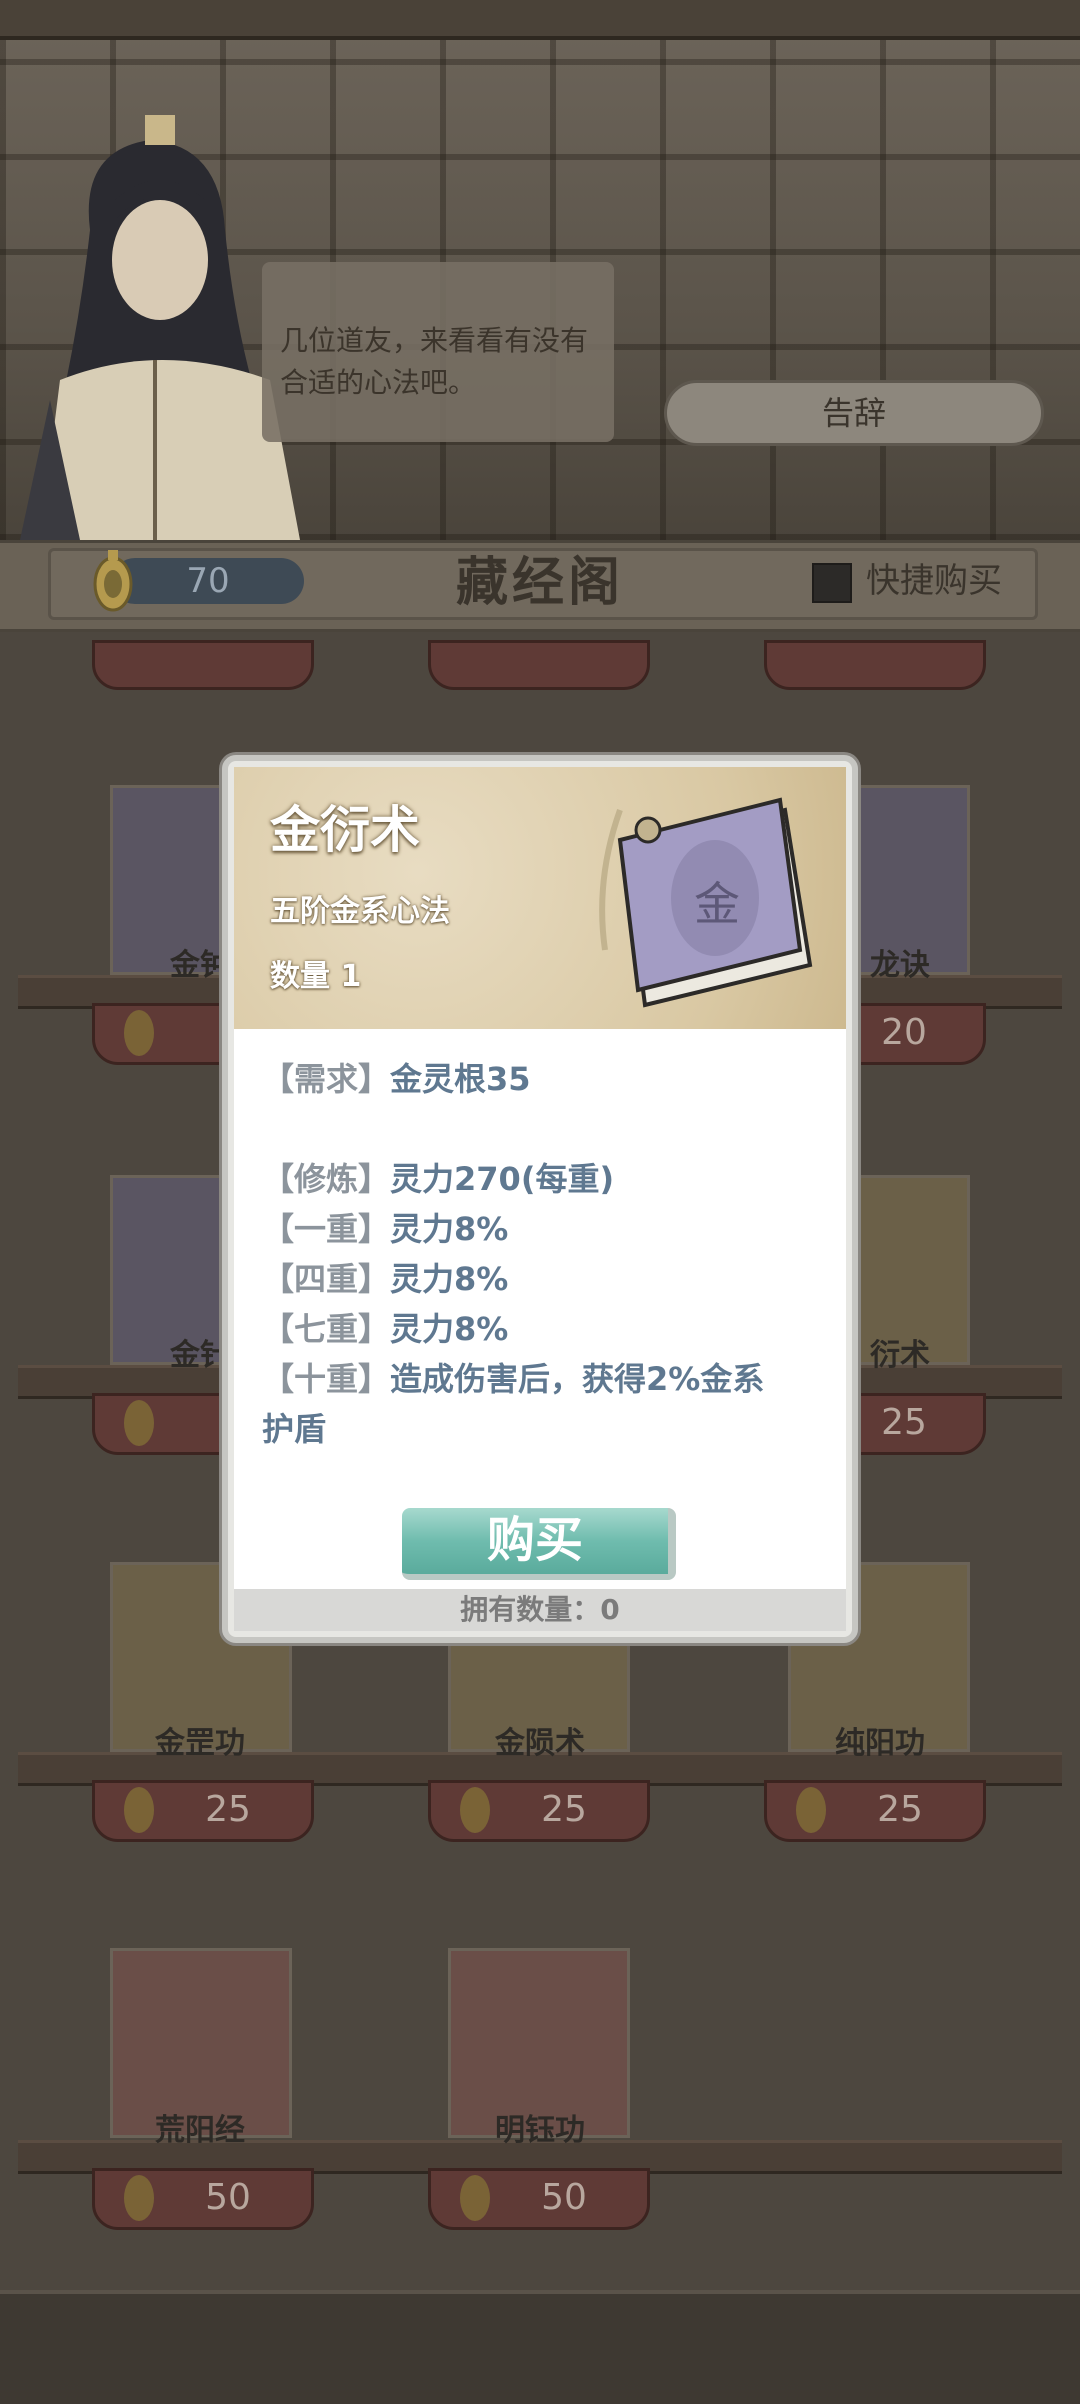 Image resolution: width=1080 pixels, height=2404 pixels. What do you see at coordinates (542, 1329) in the screenshot?
I see `effect-line: 【七重】灵力8%` at bounding box center [542, 1329].